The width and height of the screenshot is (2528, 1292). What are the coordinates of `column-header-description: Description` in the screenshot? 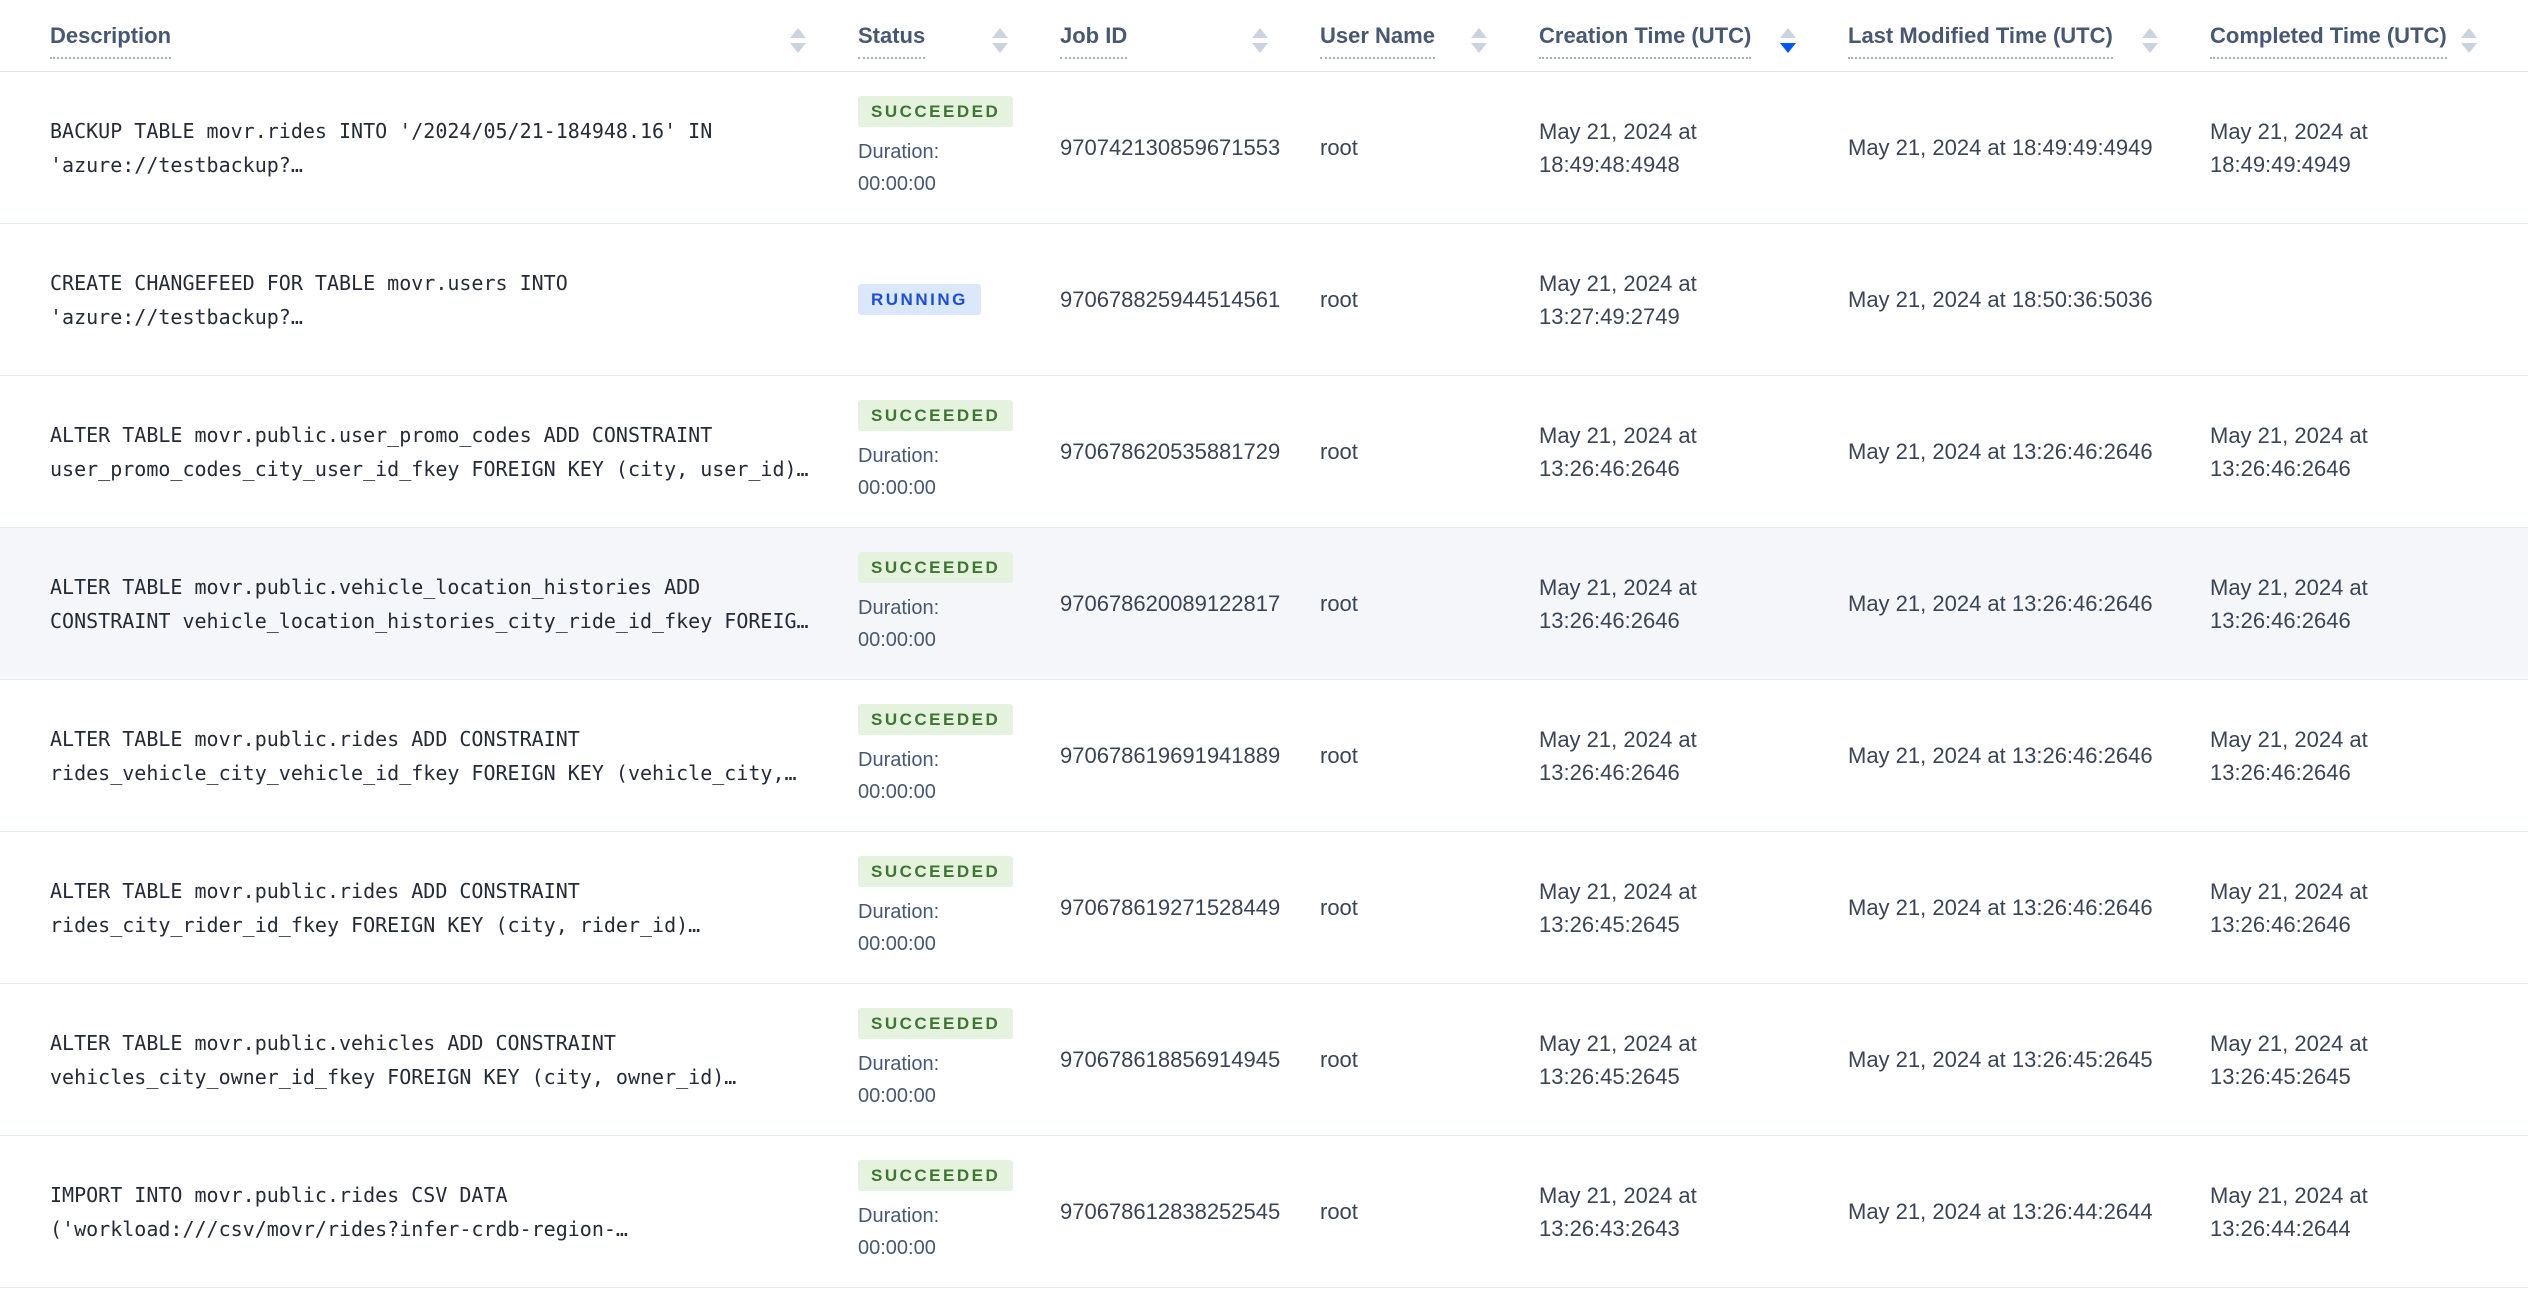 It's located at (454, 36).